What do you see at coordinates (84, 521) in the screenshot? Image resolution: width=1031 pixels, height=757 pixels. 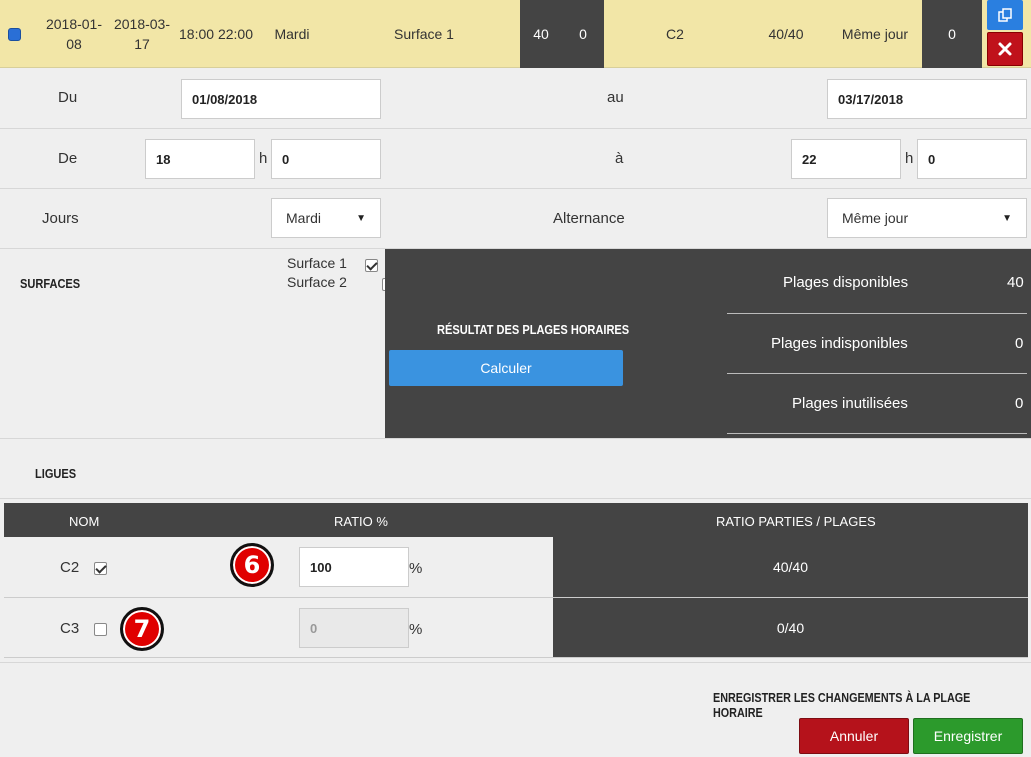 I see `col-header-name: NOM` at bounding box center [84, 521].